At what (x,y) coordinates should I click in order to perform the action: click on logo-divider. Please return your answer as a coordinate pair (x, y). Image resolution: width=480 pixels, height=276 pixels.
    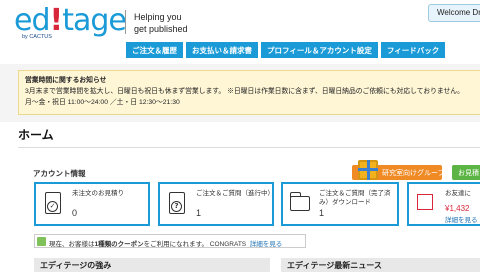
    Looking at the image, I should click on (125, 22).